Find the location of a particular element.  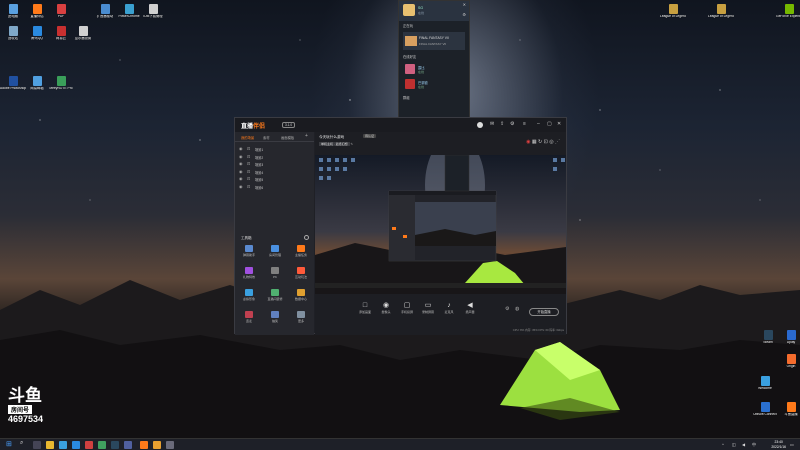

ime-icon: 中 is located at coordinates (754, 445).